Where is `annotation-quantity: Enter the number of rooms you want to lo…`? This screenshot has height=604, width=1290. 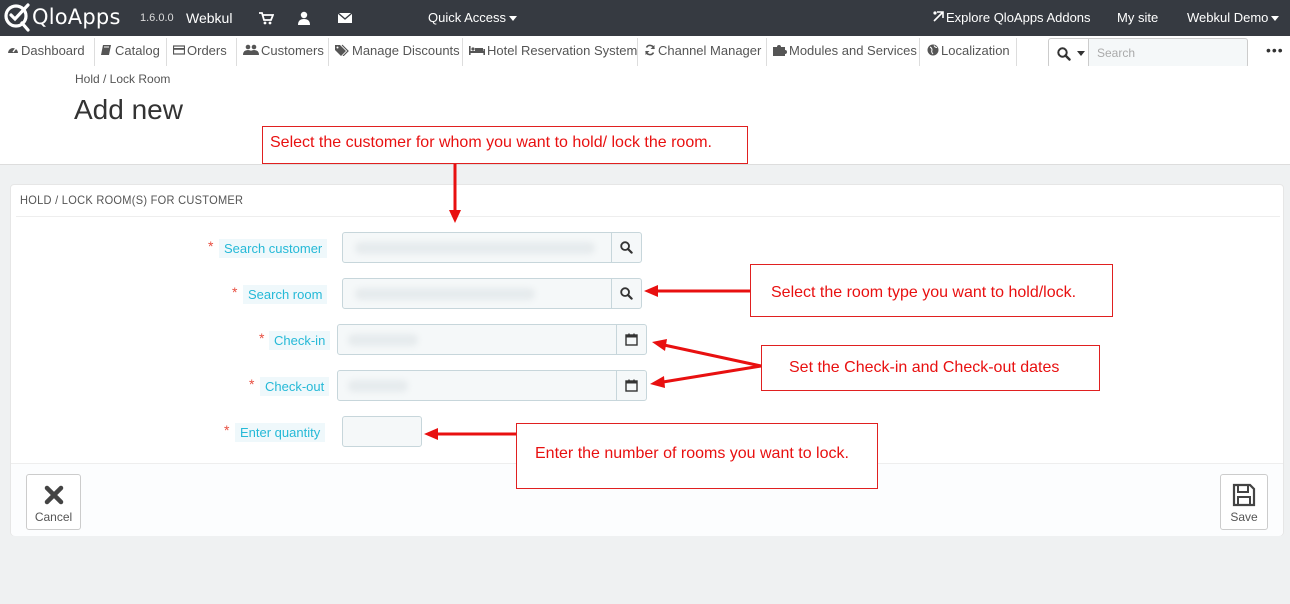
annotation-quantity: Enter the number of rooms you want to lo… is located at coordinates (697, 456).